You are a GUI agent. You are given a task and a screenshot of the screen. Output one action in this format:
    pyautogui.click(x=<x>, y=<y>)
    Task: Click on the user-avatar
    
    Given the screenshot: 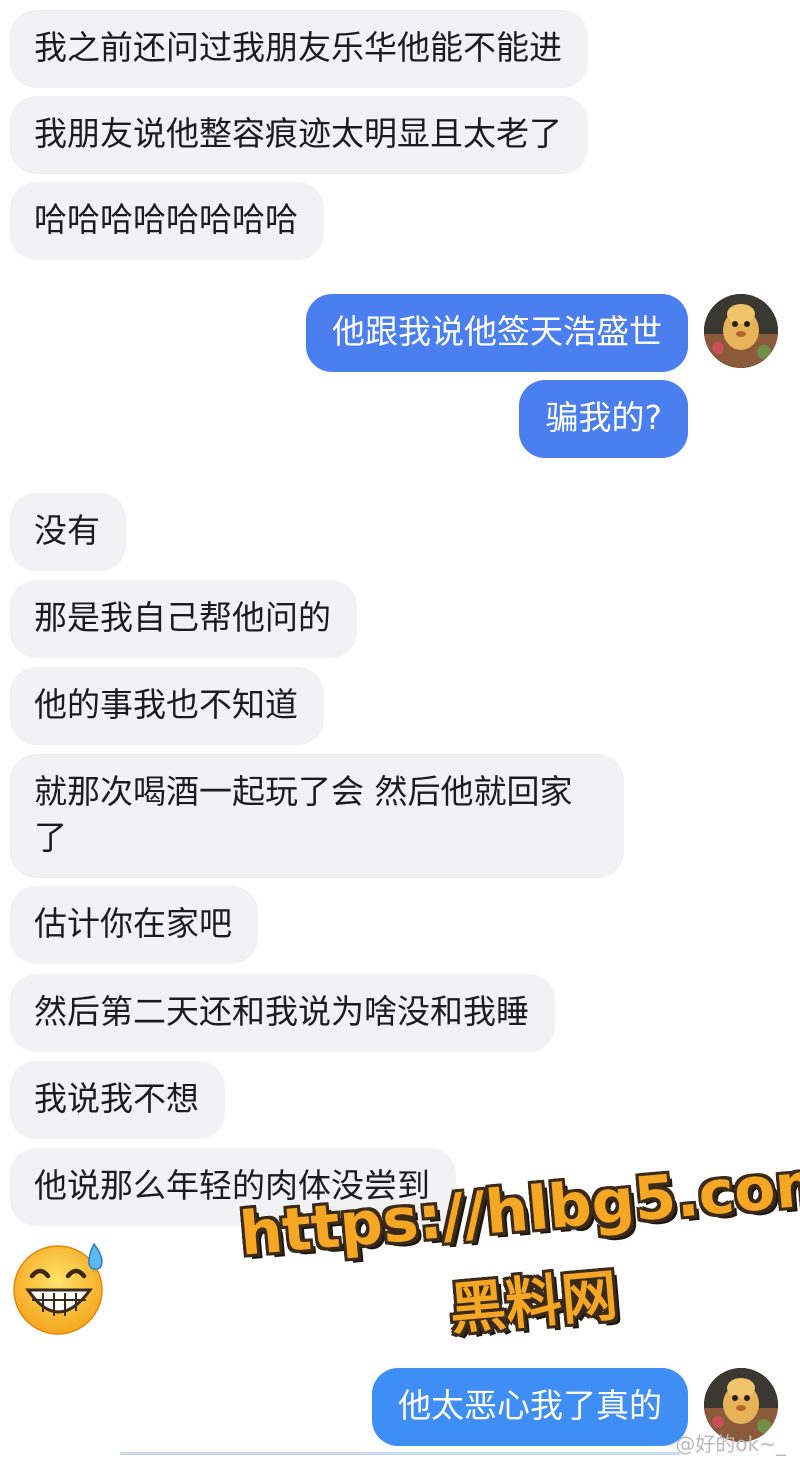 What is the action you would take?
    pyautogui.click(x=741, y=331)
    